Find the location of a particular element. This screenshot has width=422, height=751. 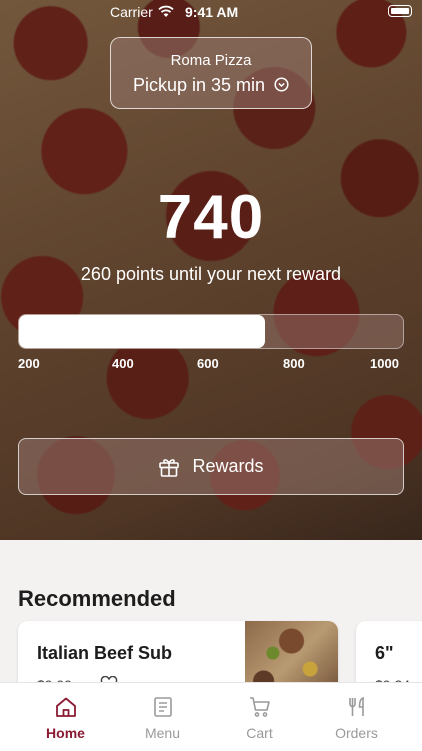

progress-tick: 400 is located at coordinates (123, 363).